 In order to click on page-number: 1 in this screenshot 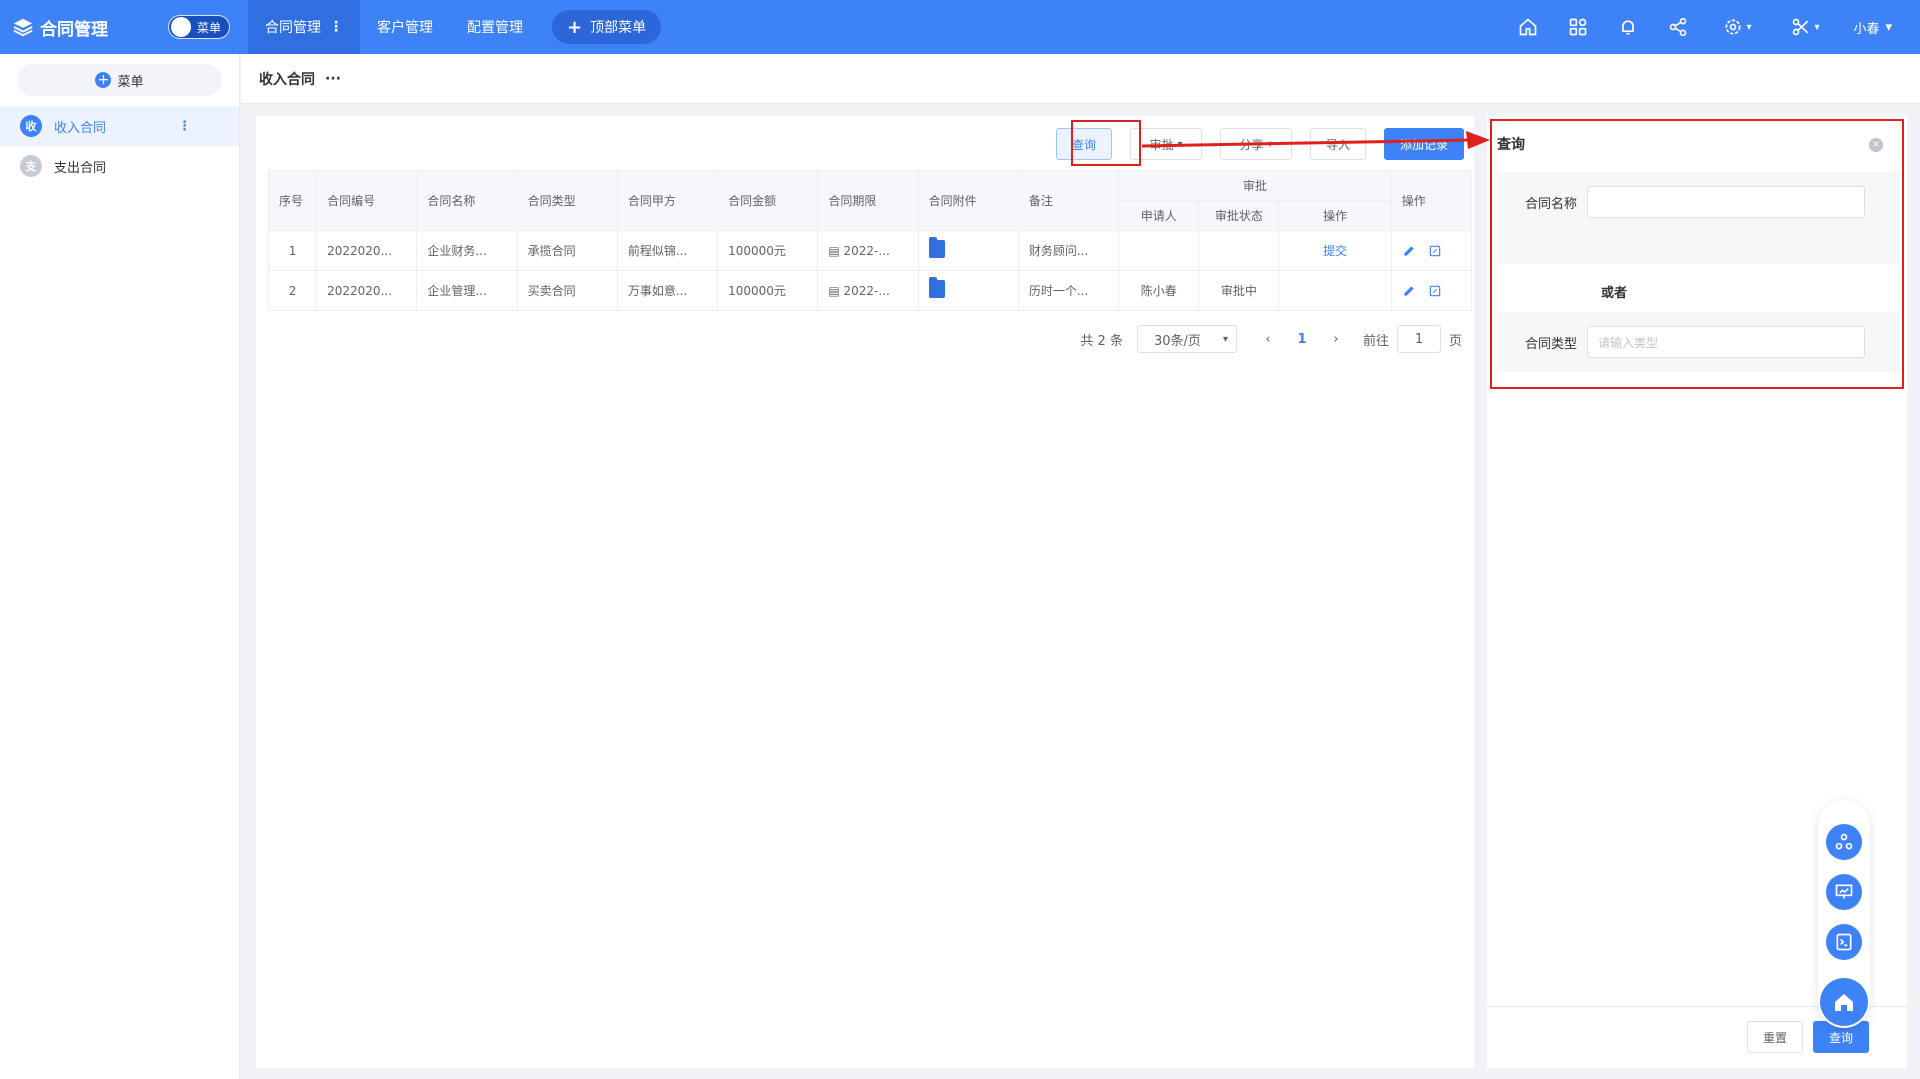, I will do `click(1302, 339)`.